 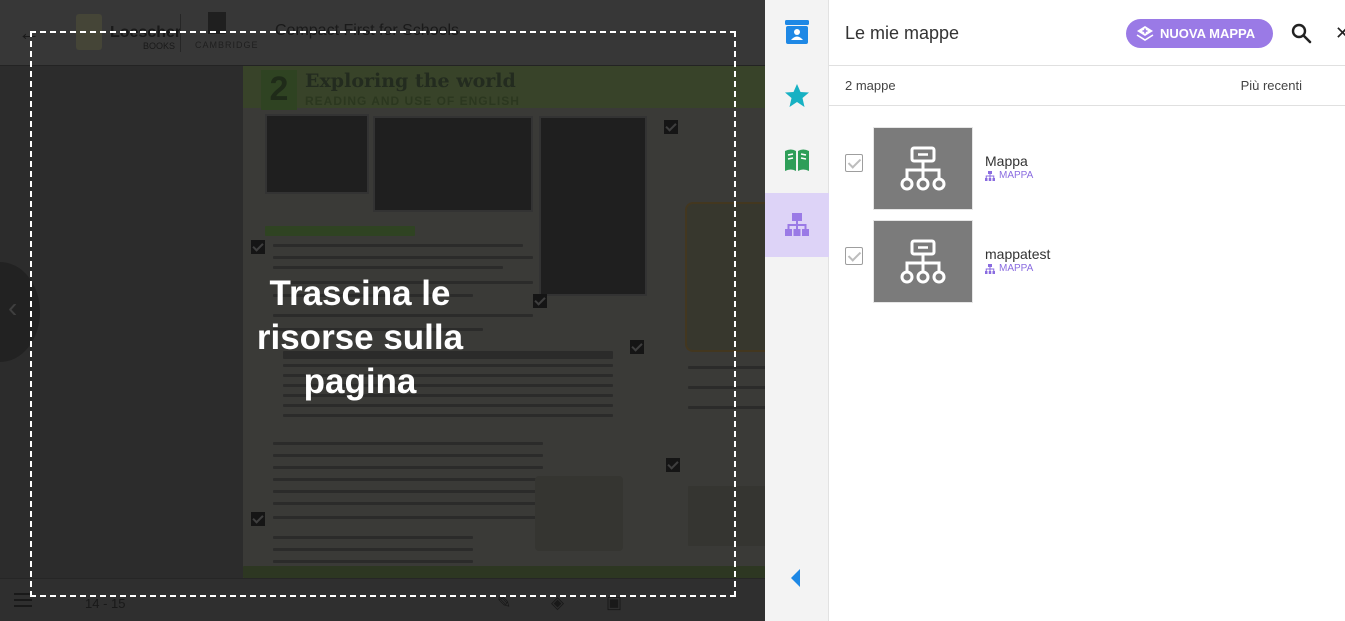 I want to click on panel-title: Le mie mappe, so click(x=902, y=33).